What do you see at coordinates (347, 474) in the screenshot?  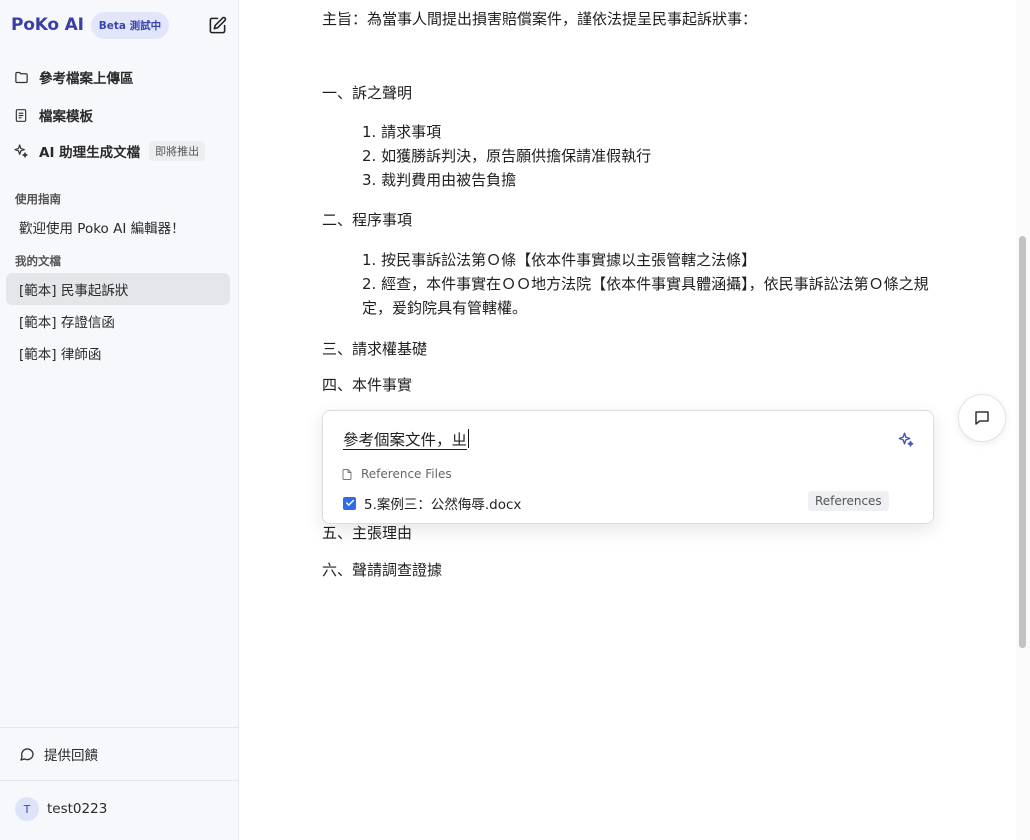 I see `file-icon` at bounding box center [347, 474].